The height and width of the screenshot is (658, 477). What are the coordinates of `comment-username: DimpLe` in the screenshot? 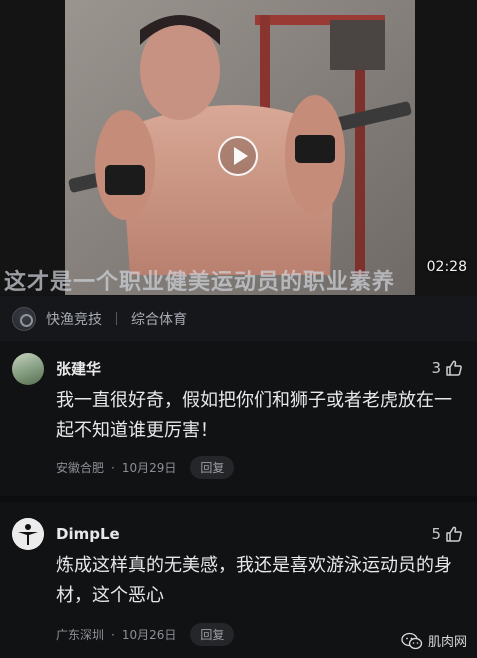 It's located at (88, 534).